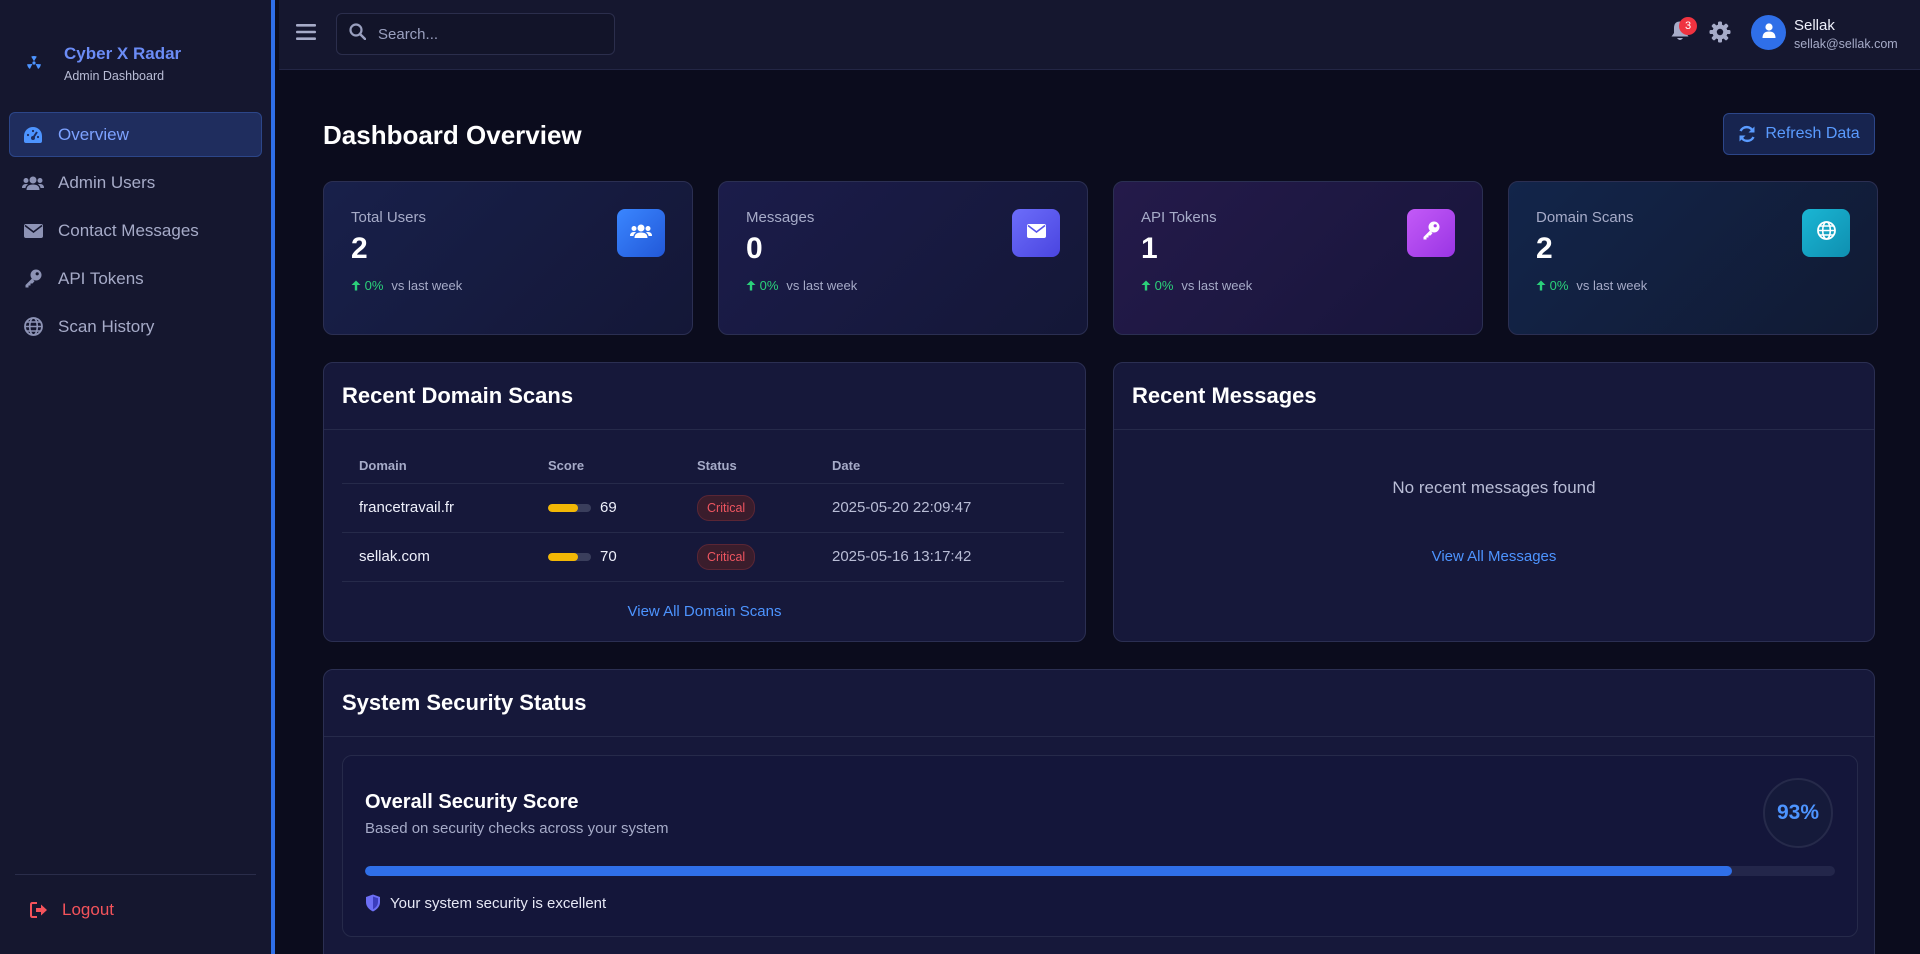 Image resolution: width=1920 pixels, height=954 pixels. I want to click on sidebar-item-admin-users: Admin Users, so click(135, 182).